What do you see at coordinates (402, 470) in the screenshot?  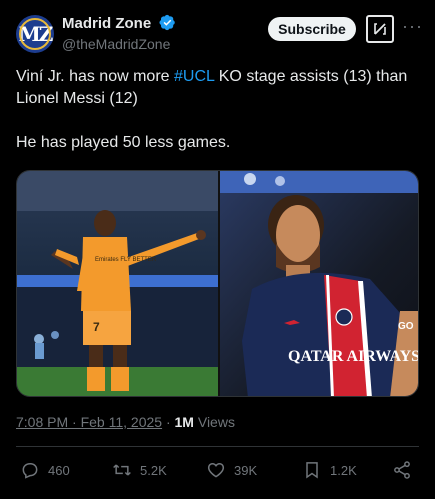 I see `share-icon` at bounding box center [402, 470].